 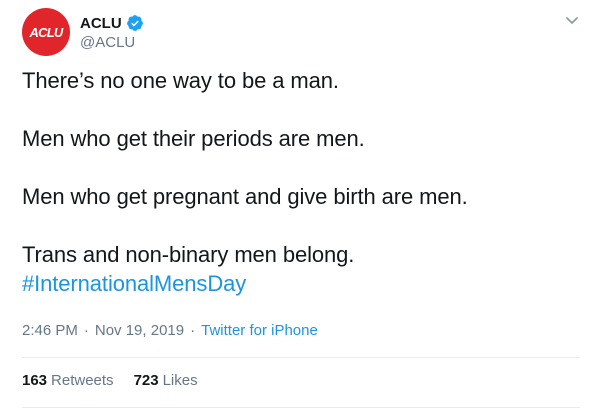 I want to click on tweet-source-link: Twitter for iPhone, so click(x=259, y=330).